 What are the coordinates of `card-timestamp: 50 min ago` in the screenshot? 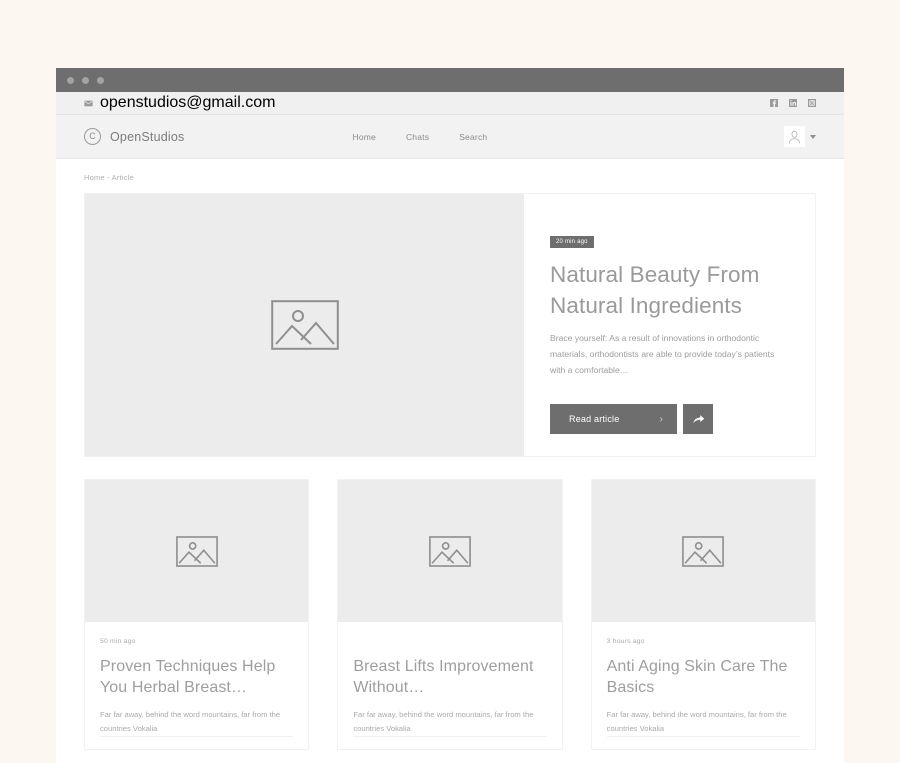 It's located at (118, 641).